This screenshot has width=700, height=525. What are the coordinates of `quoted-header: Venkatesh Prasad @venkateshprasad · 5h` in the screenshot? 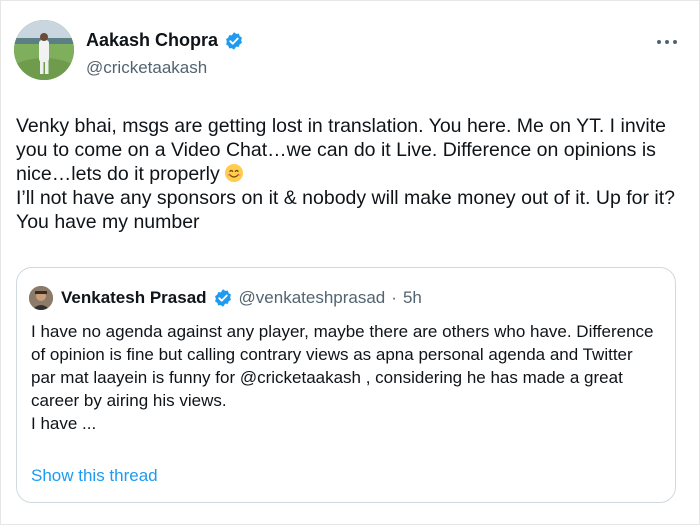 It's located at (241, 298).